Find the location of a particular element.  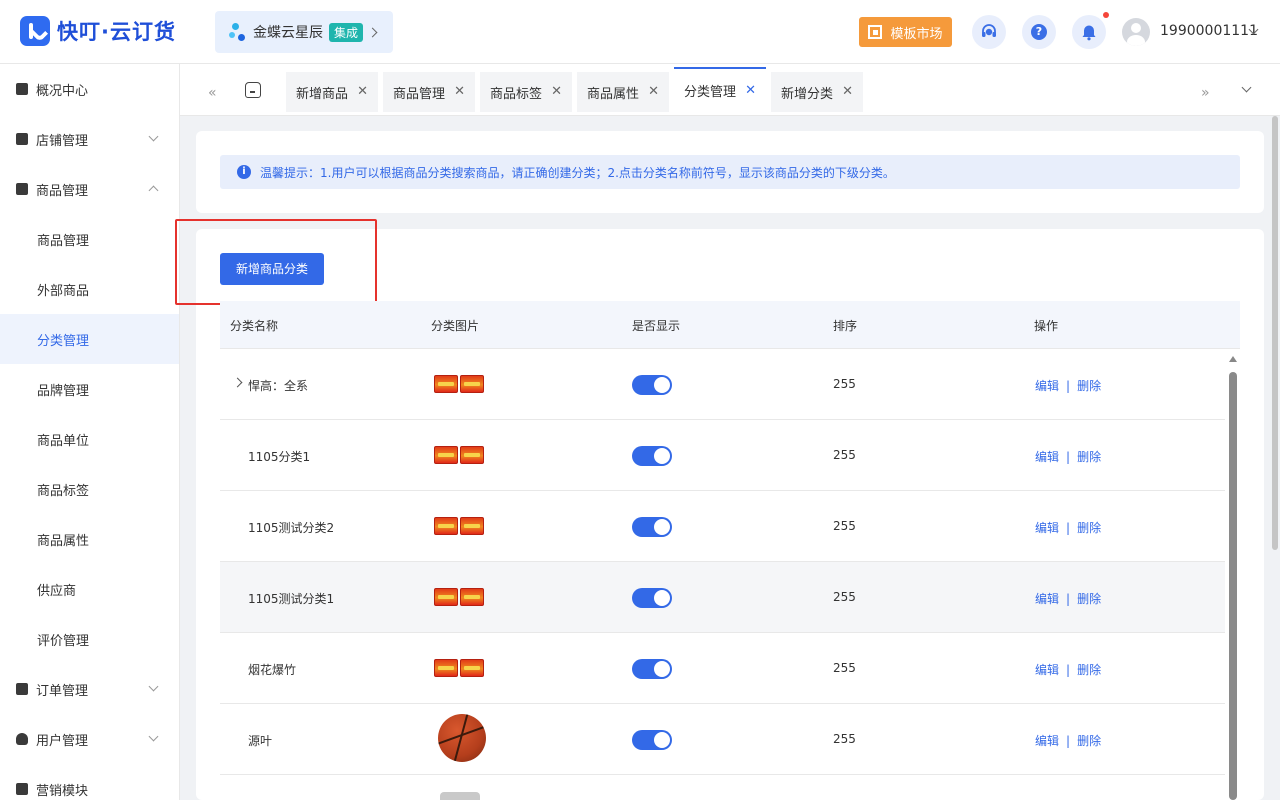

sidebar-item-label: 供应商 is located at coordinates (57, 591).